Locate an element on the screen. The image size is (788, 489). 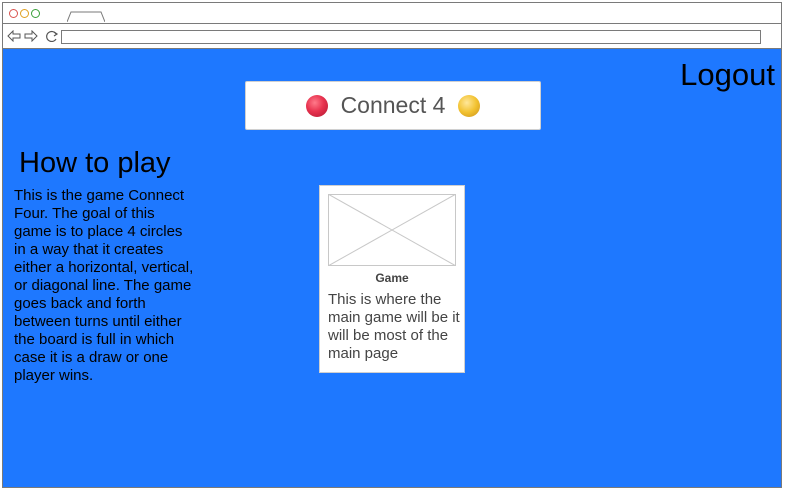
game-card-label: Game is located at coordinates (392, 278).